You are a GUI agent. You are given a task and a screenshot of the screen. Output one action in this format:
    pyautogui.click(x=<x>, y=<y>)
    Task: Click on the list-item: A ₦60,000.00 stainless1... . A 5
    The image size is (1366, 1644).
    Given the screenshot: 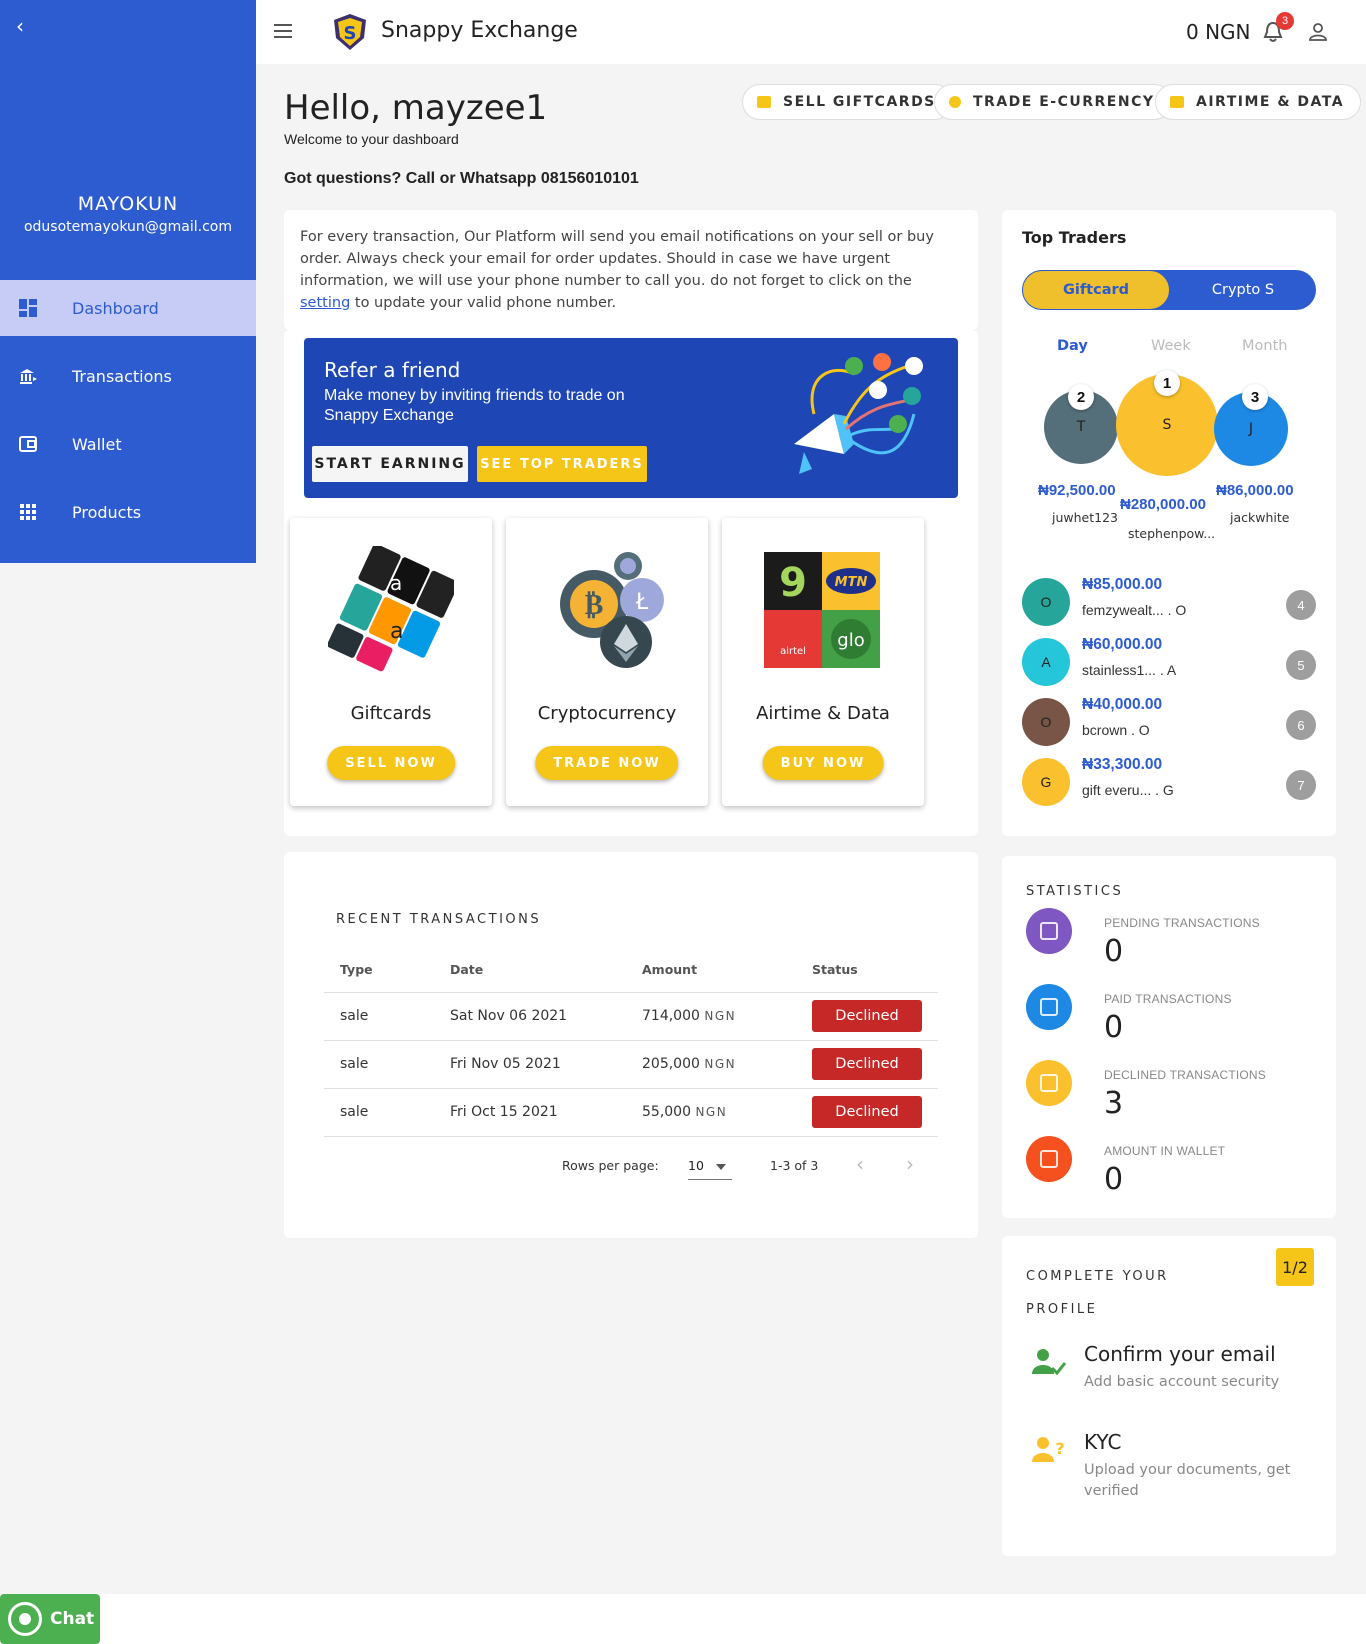 What is the action you would take?
    pyautogui.click(x=1169, y=662)
    